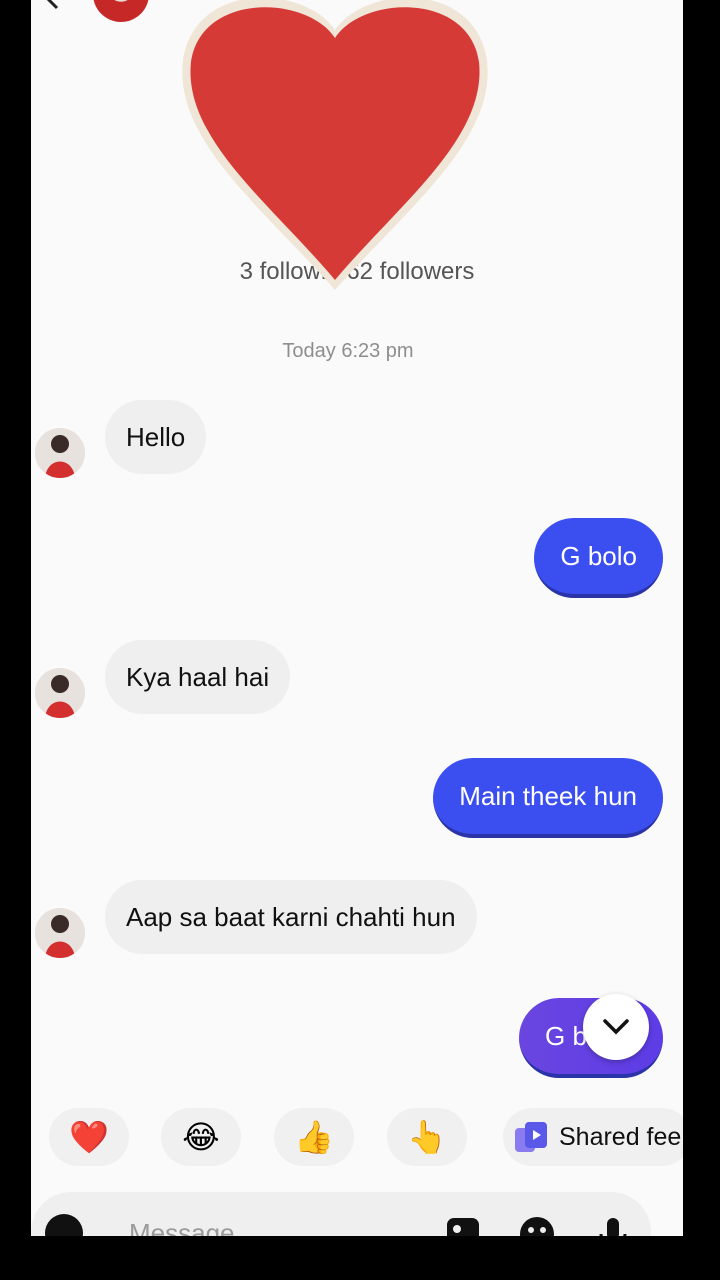 The image size is (720, 1280). I want to click on message-timestamp: Today 6:23 pm, so click(348, 351).